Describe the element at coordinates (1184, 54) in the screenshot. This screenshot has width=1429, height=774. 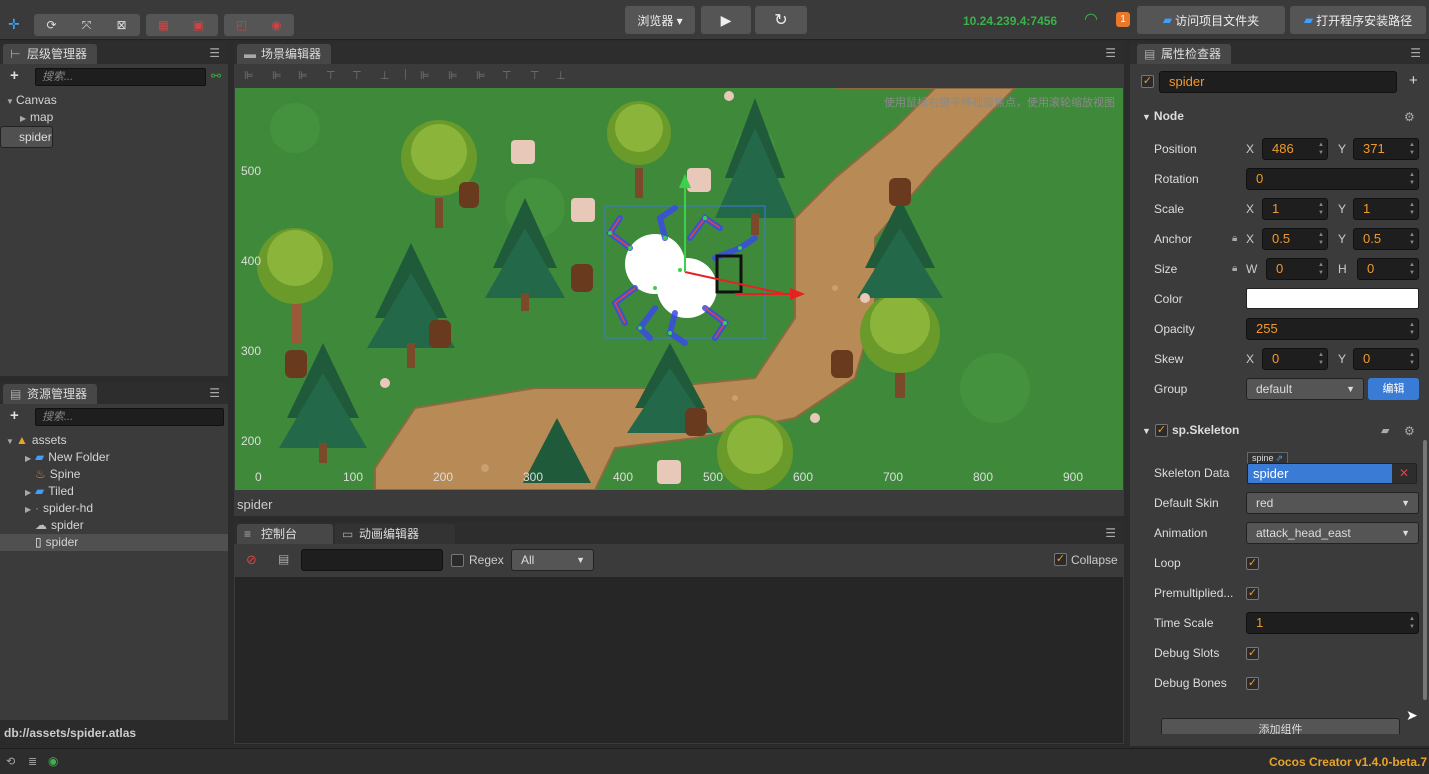
I see `tab-inspector: ▤ 属性检查器` at that location.